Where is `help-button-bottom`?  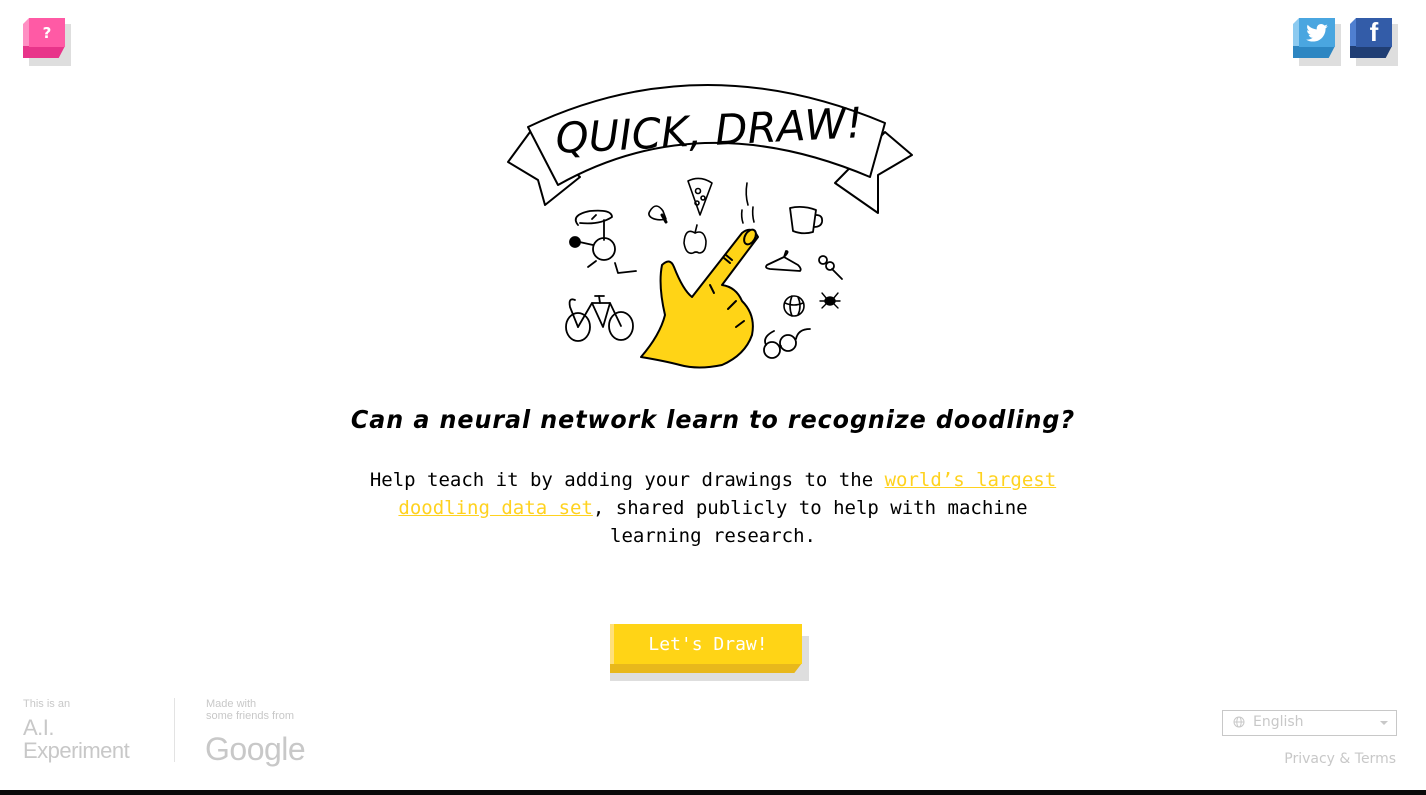 help-button-bottom is located at coordinates (44, 52).